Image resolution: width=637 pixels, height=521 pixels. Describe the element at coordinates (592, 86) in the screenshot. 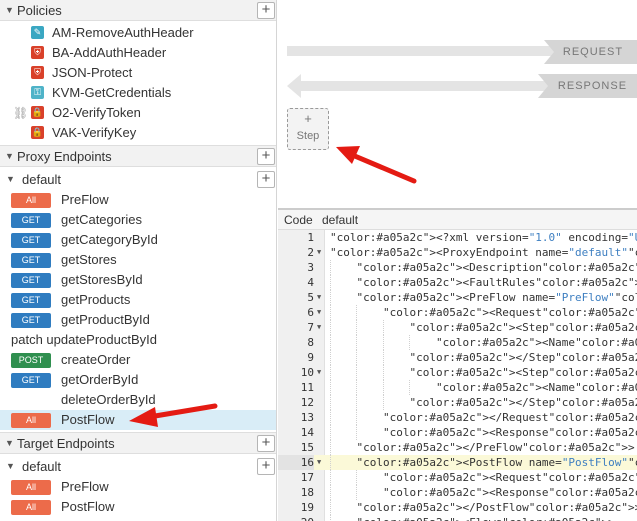

I see `response-label: RESPONSE` at that location.